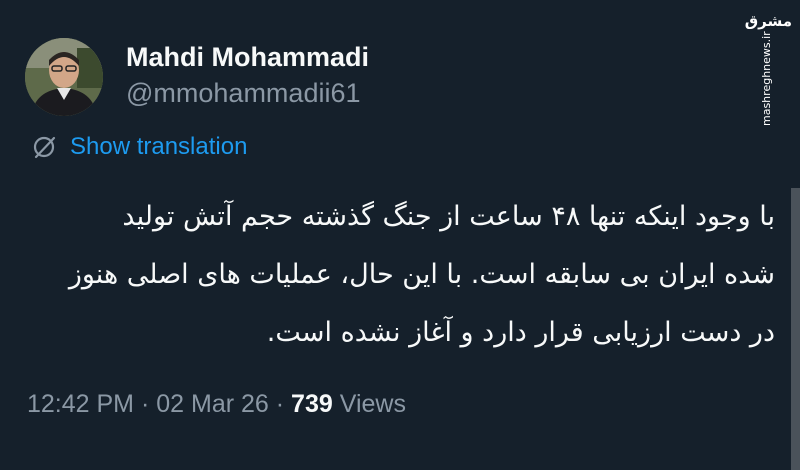 This screenshot has width=800, height=470. I want to click on show-translation-label: Show translation, so click(159, 146).